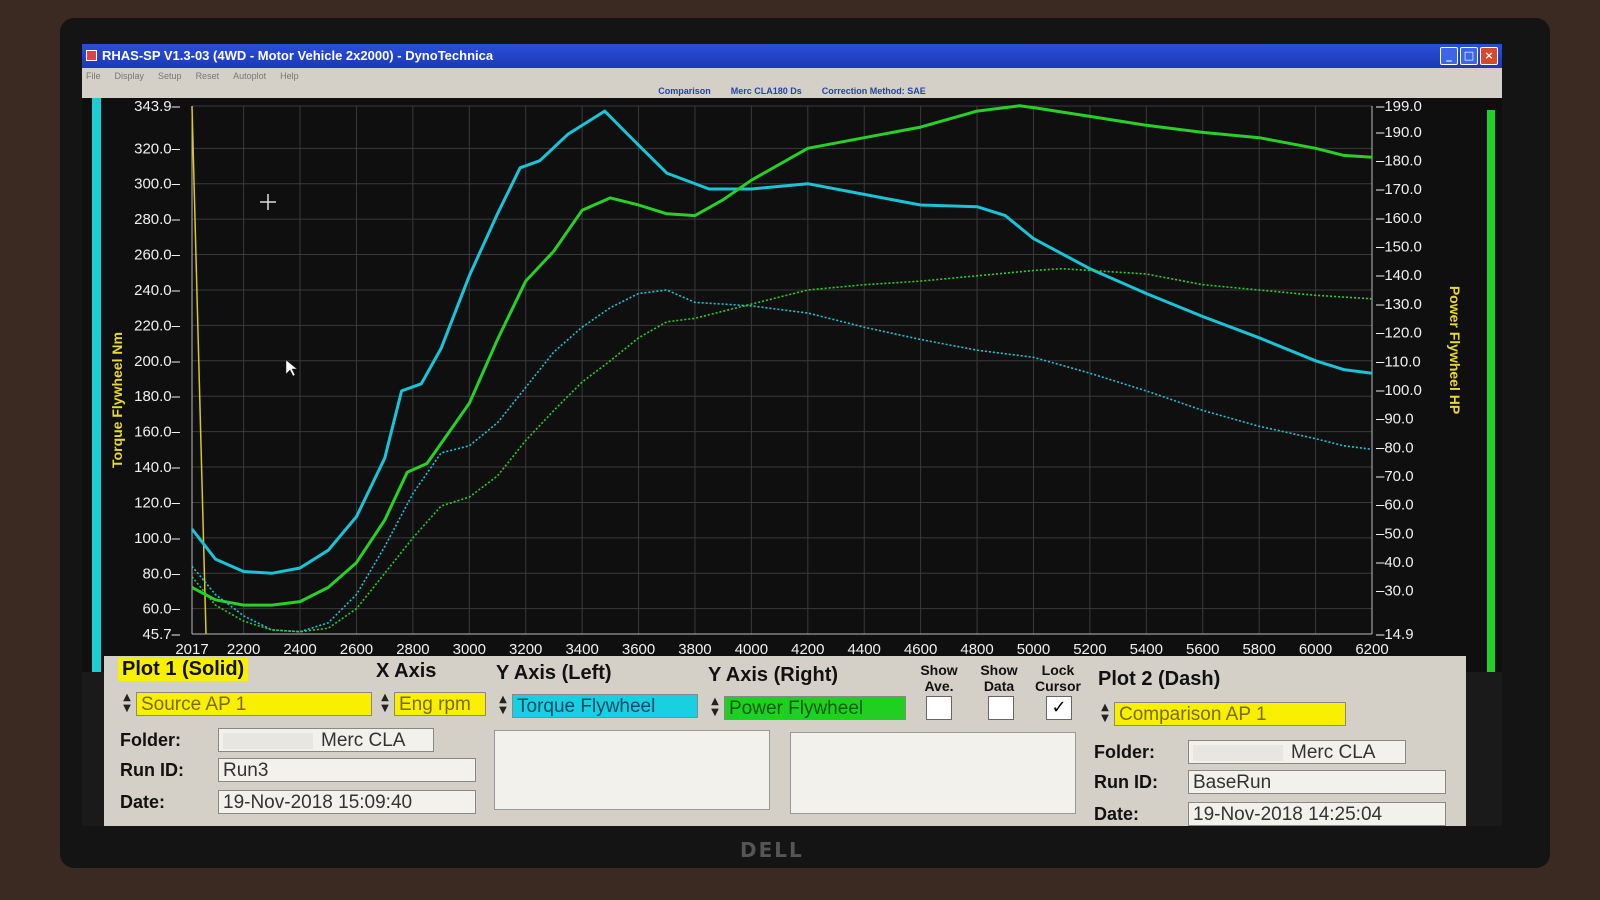  What do you see at coordinates (161, 609) in the screenshot?
I see `y-left-tick-label-14: 60.0–` at bounding box center [161, 609].